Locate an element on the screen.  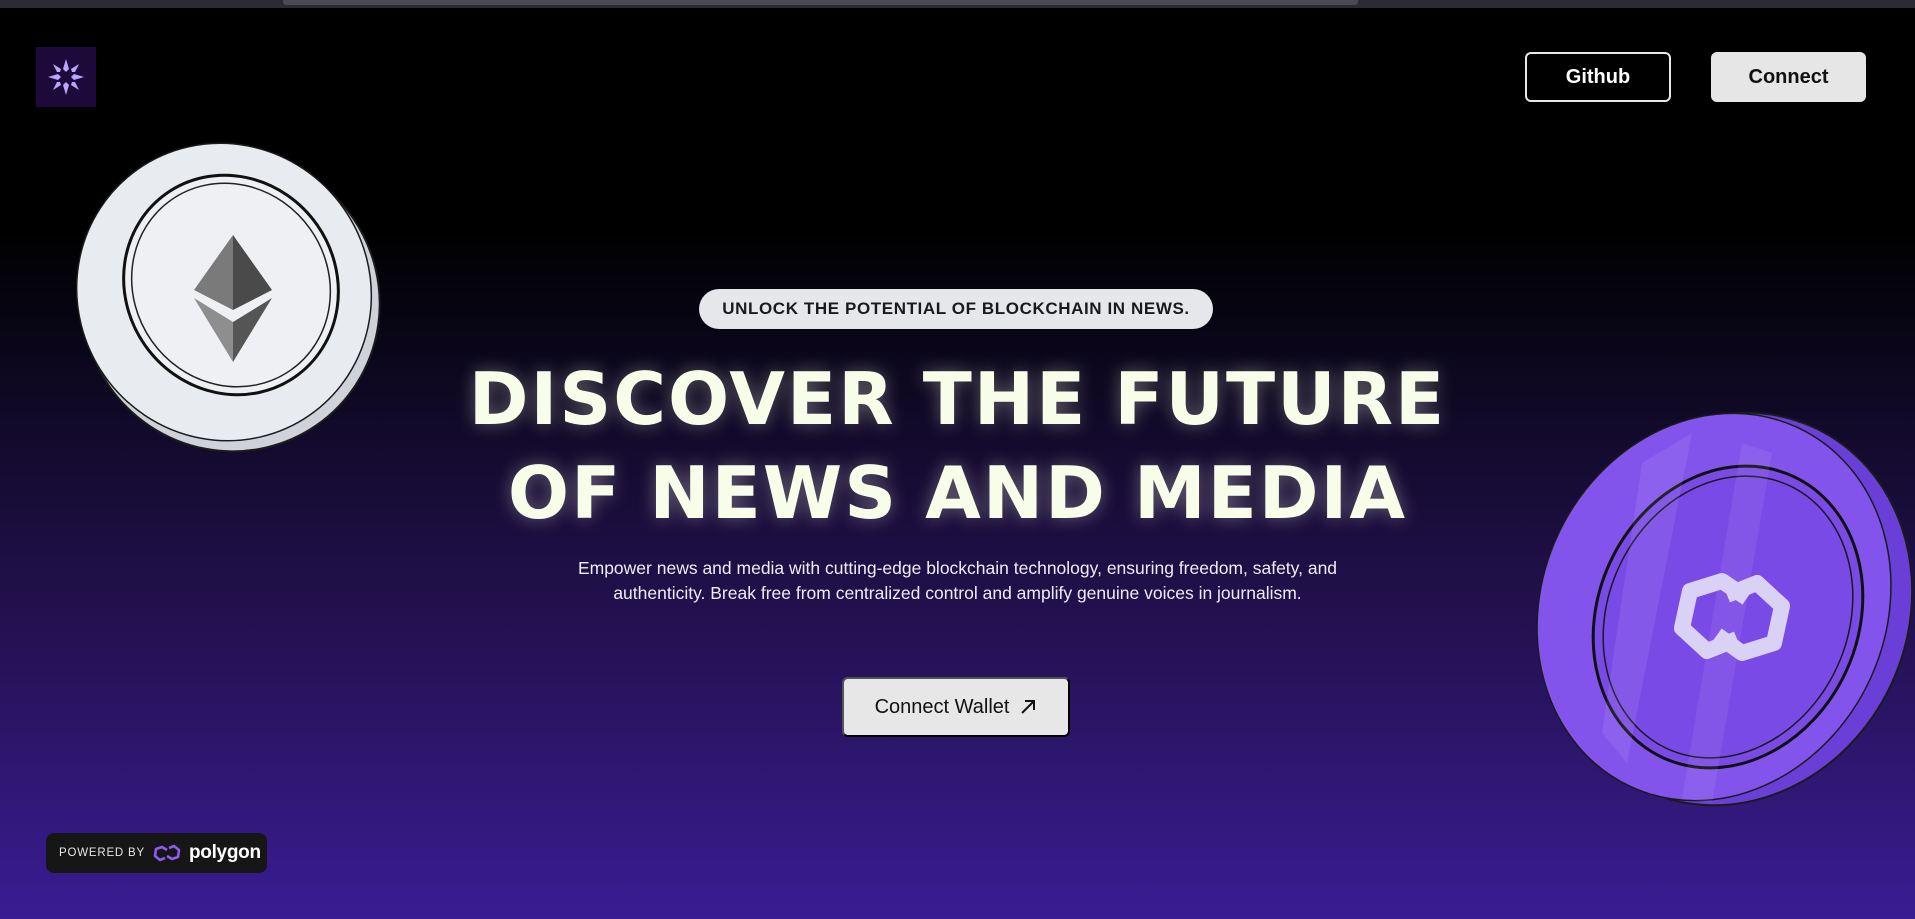
connect-wallet-button: Connect Wallet is located at coordinates (956, 707).